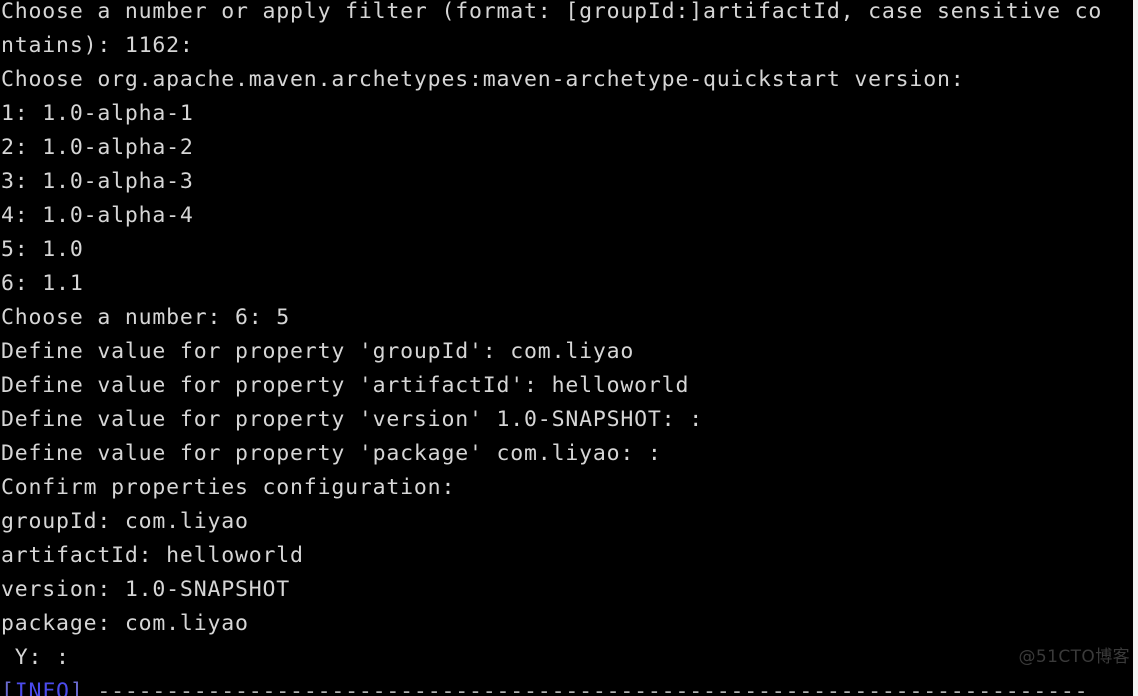  I want to click on watermark: @51CTO博客, so click(1074, 657).